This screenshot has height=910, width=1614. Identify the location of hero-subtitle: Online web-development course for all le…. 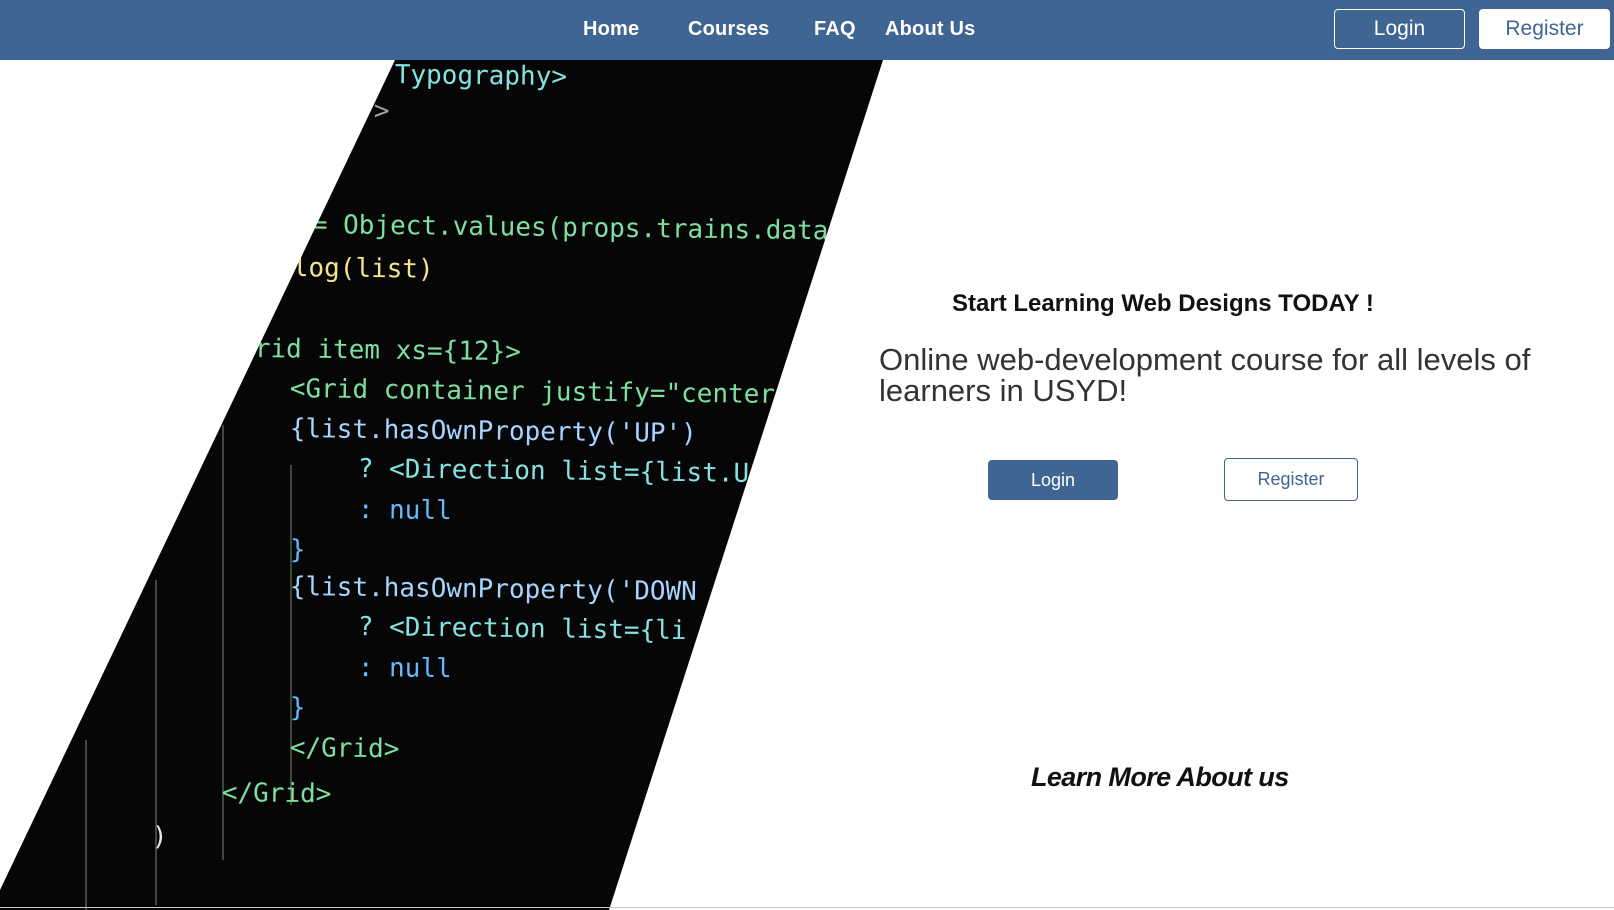
(1205, 375).